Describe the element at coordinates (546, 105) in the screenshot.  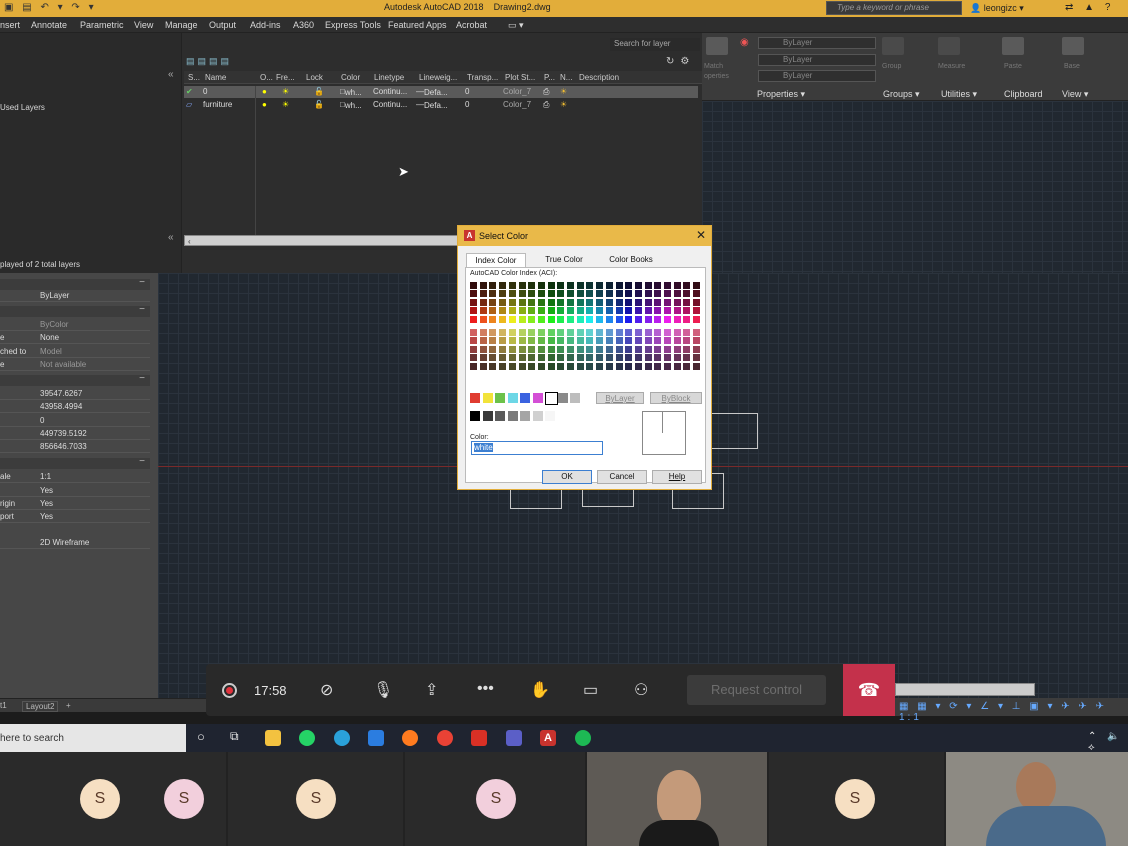
I see `plot-icon: ⎙` at that location.